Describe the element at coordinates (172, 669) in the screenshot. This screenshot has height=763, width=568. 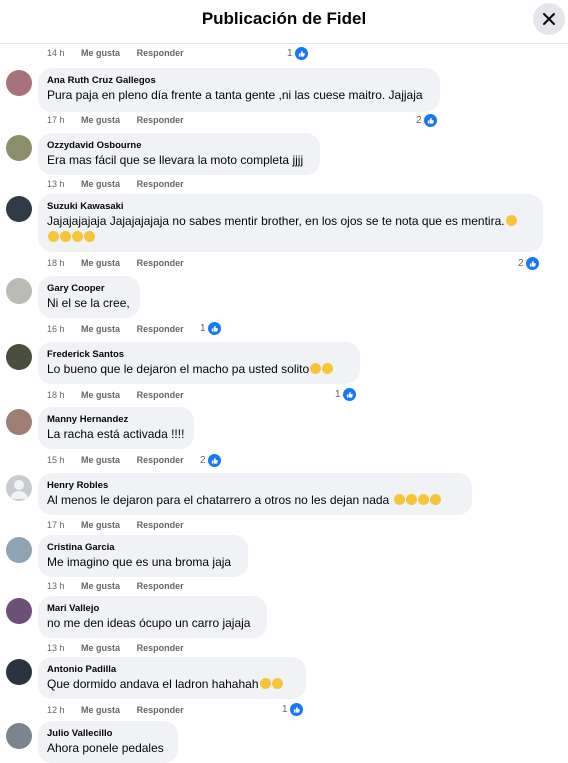
I see `comment-author: Antonio Padilla` at that location.